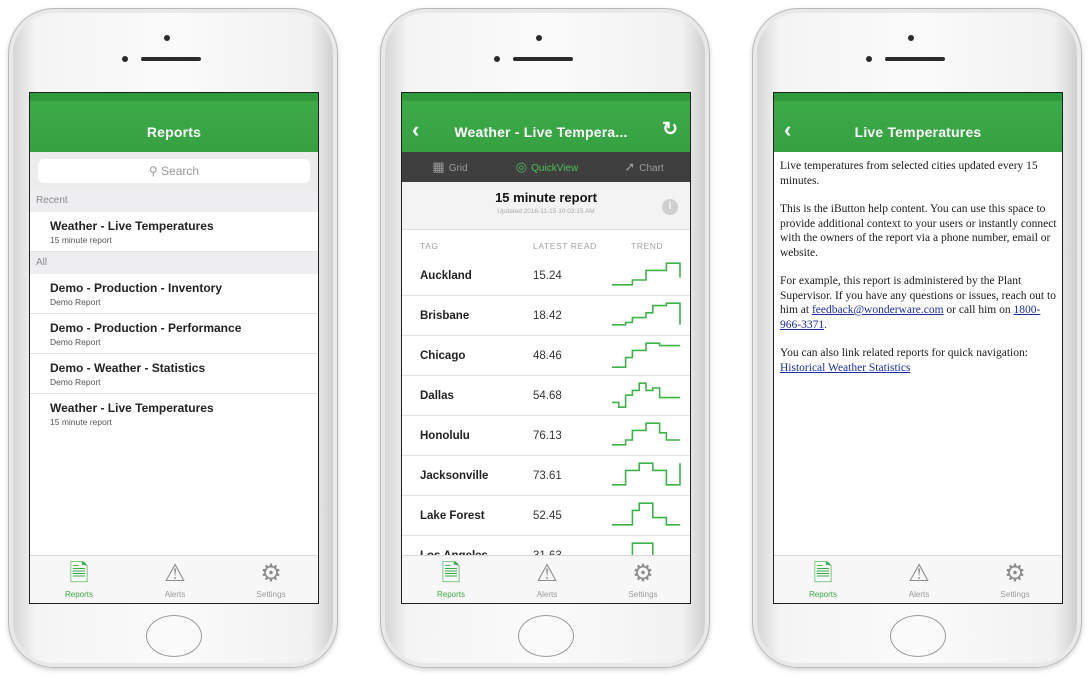 The width and height of the screenshot is (1090, 675). Describe the element at coordinates (446, 276) in the screenshot. I see `tag-cell: Auckland` at that location.